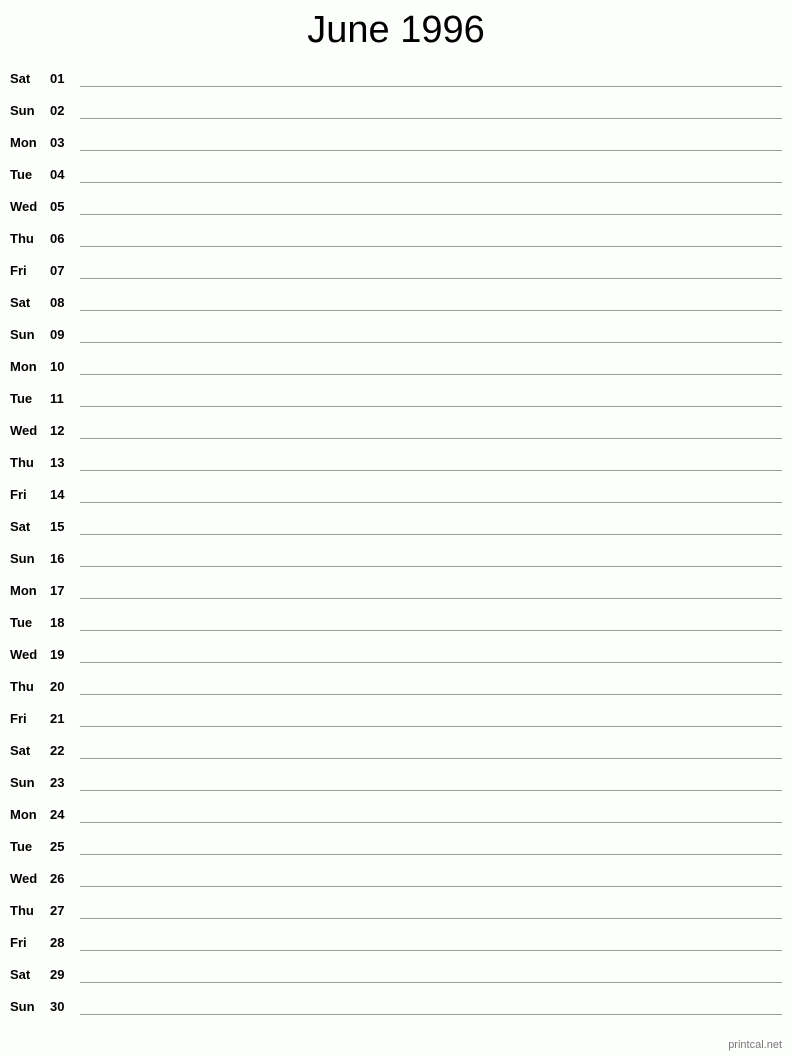 This screenshot has height=1056, width=792. Describe the element at coordinates (57, 174) in the screenshot. I see `date-number: 04` at that location.